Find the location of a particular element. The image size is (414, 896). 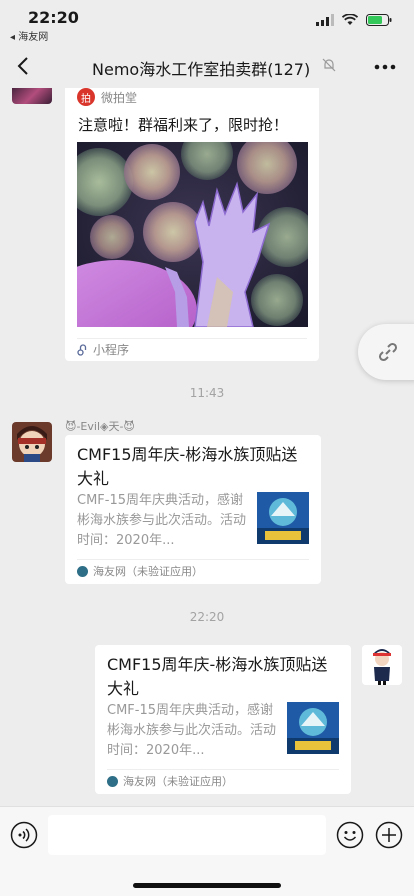

back-to-app-link: ◂ 海友网 is located at coordinates (29, 35).